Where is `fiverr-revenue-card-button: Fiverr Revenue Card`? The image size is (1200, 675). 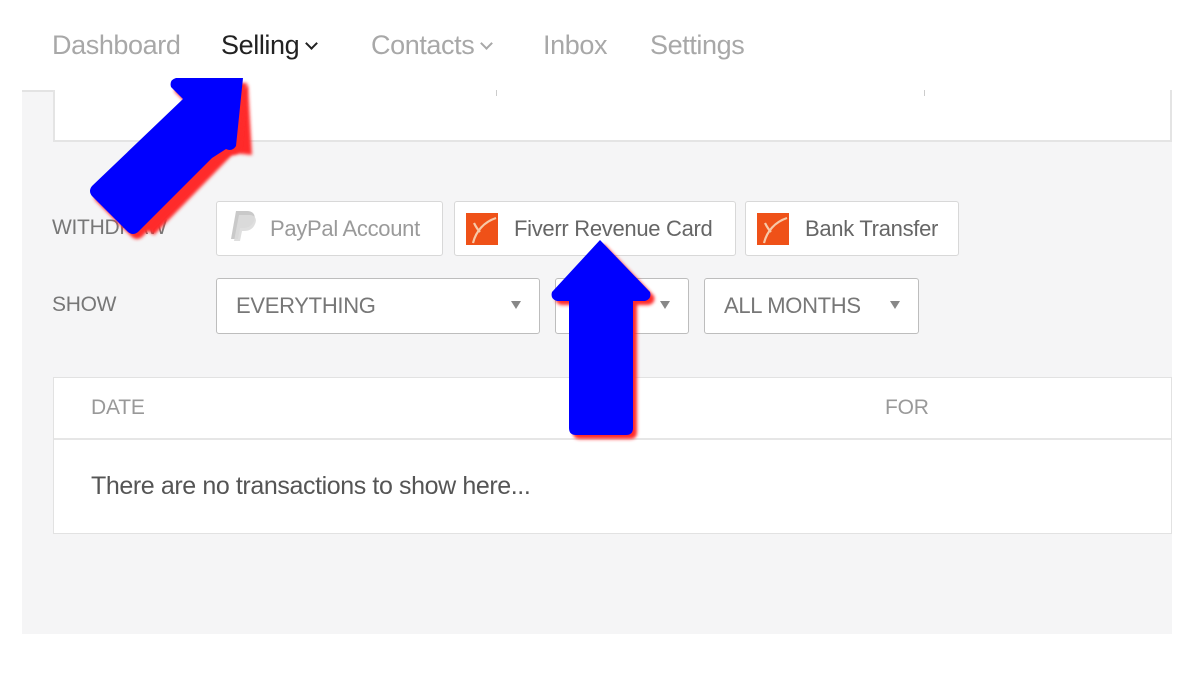 fiverr-revenue-card-button: Fiverr Revenue Card is located at coordinates (595, 228).